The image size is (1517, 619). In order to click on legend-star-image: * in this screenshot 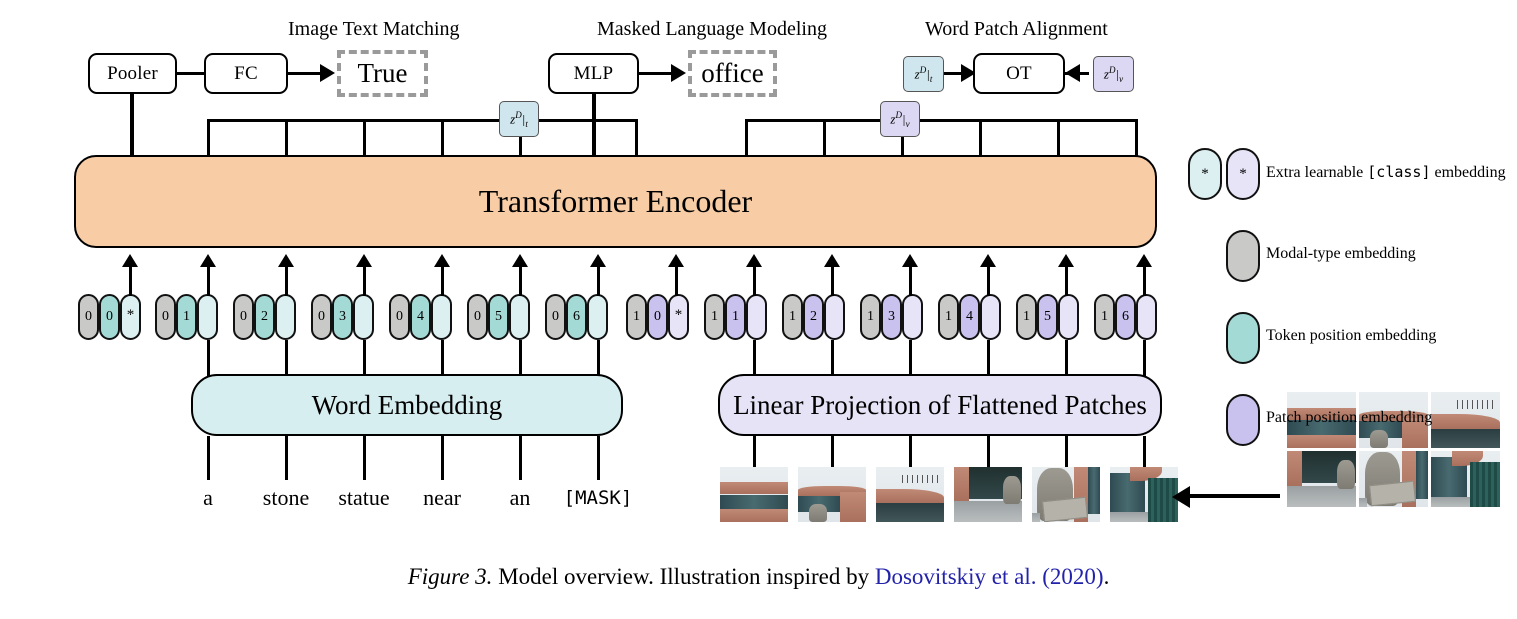, I will do `click(1243, 173)`.